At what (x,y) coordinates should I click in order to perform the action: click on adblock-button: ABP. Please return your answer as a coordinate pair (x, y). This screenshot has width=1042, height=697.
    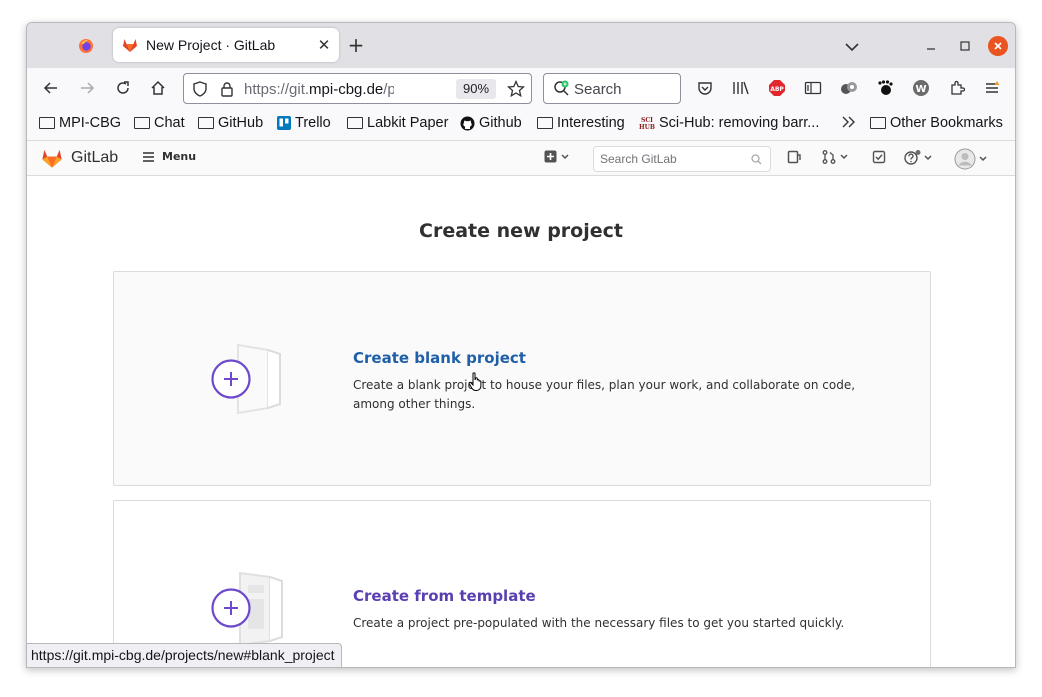
    Looking at the image, I should click on (777, 88).